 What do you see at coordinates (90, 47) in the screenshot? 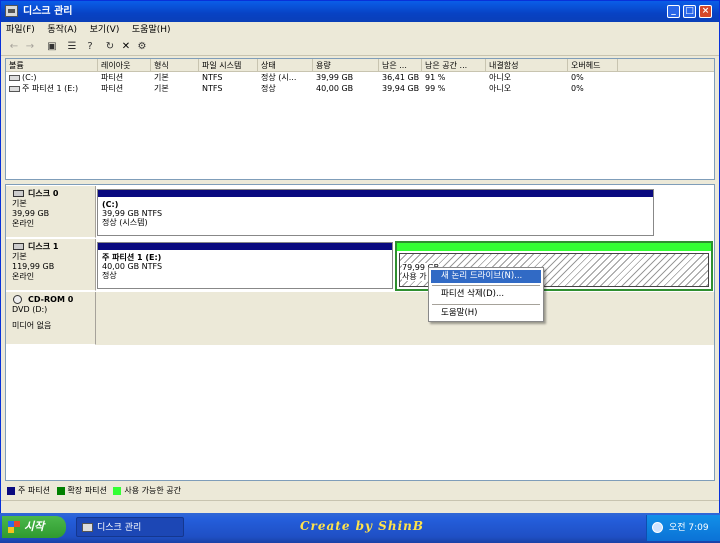
I see `help-icon: ?` at bounding box center [90, 47].